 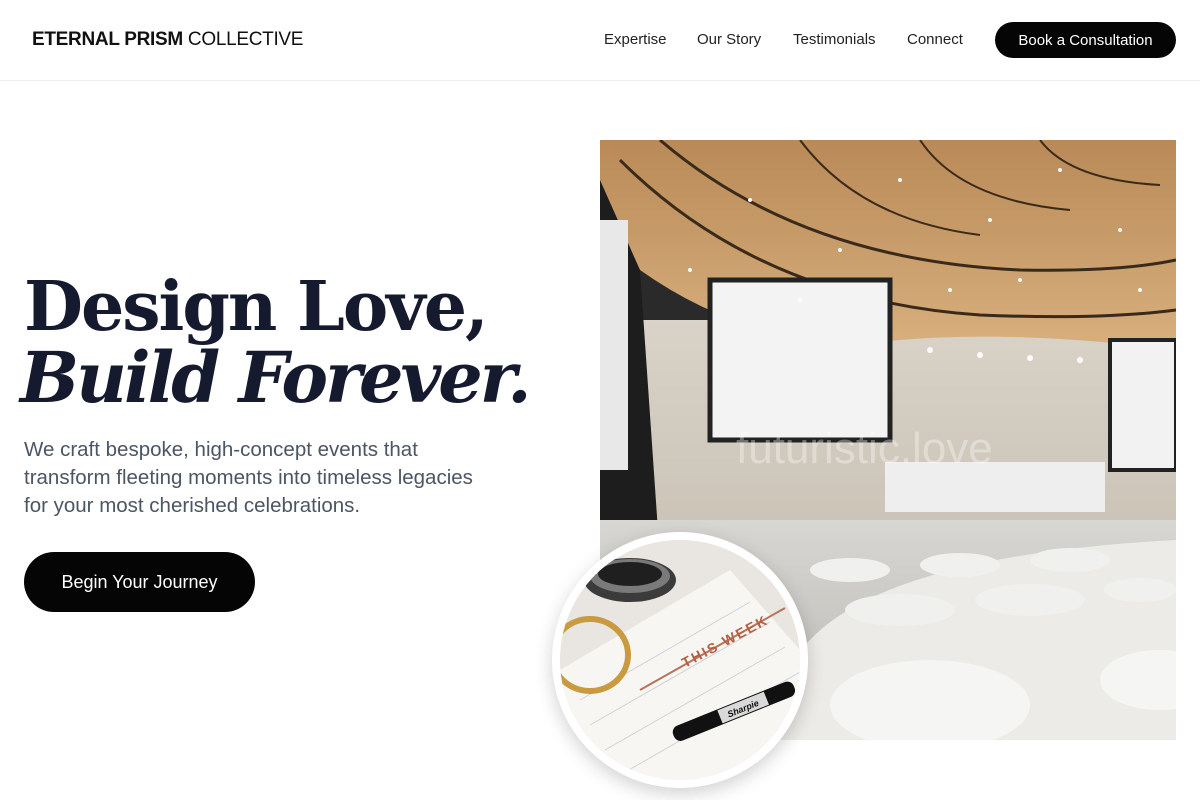 I want to click on nav-link-expertise: Expertise, so click(x=635, y=39).